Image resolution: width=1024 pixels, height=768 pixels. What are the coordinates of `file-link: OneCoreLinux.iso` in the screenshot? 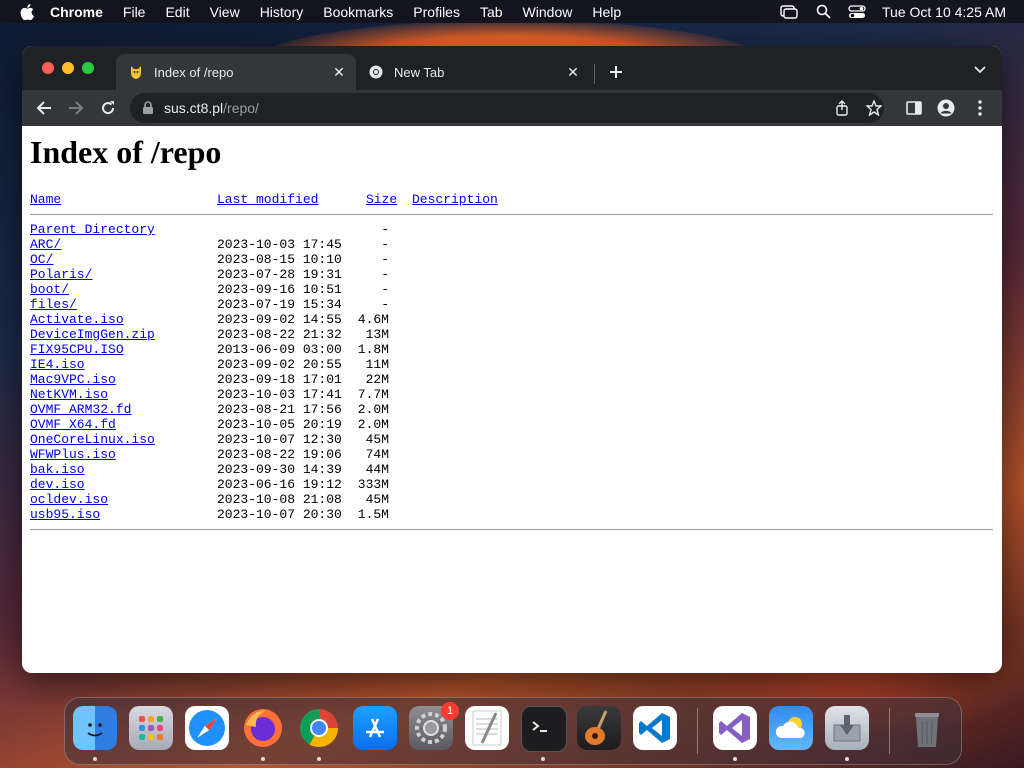 It's located at (92, 439).